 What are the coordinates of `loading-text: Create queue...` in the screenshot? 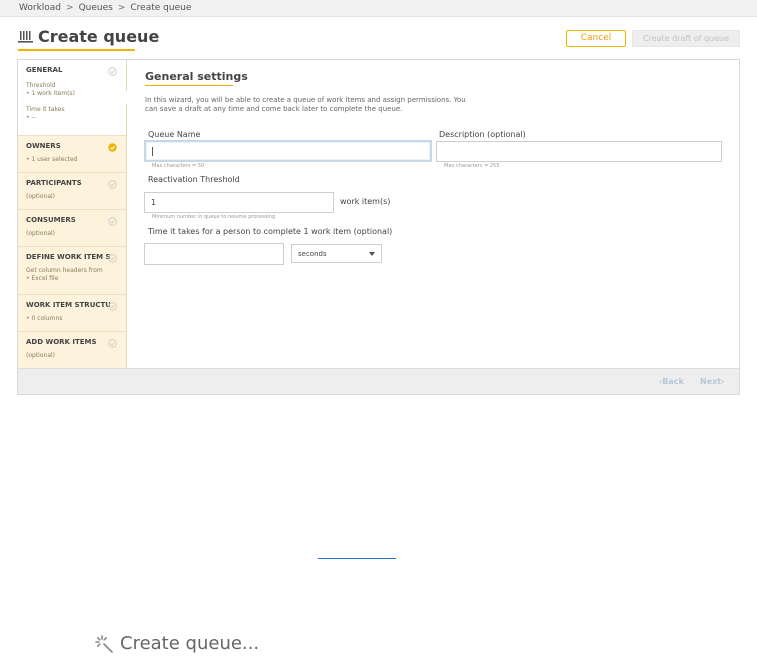 It's located at (190, 643).